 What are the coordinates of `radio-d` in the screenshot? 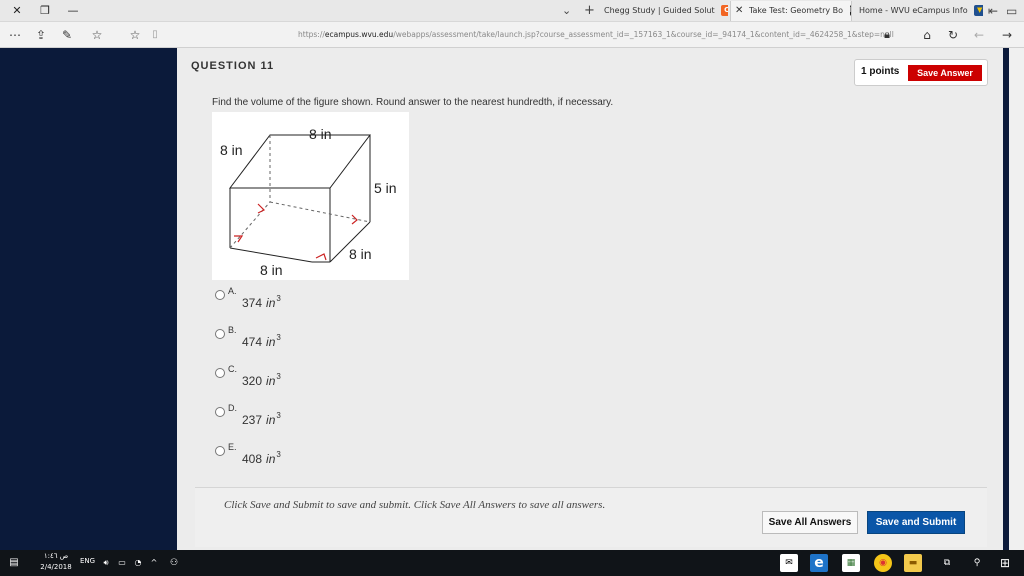 It's located at (220, 412).